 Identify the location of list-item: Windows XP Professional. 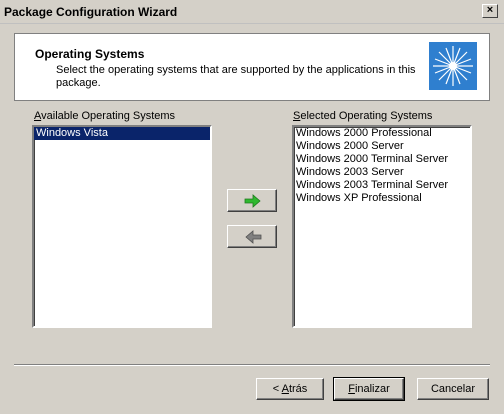
(382, 198).